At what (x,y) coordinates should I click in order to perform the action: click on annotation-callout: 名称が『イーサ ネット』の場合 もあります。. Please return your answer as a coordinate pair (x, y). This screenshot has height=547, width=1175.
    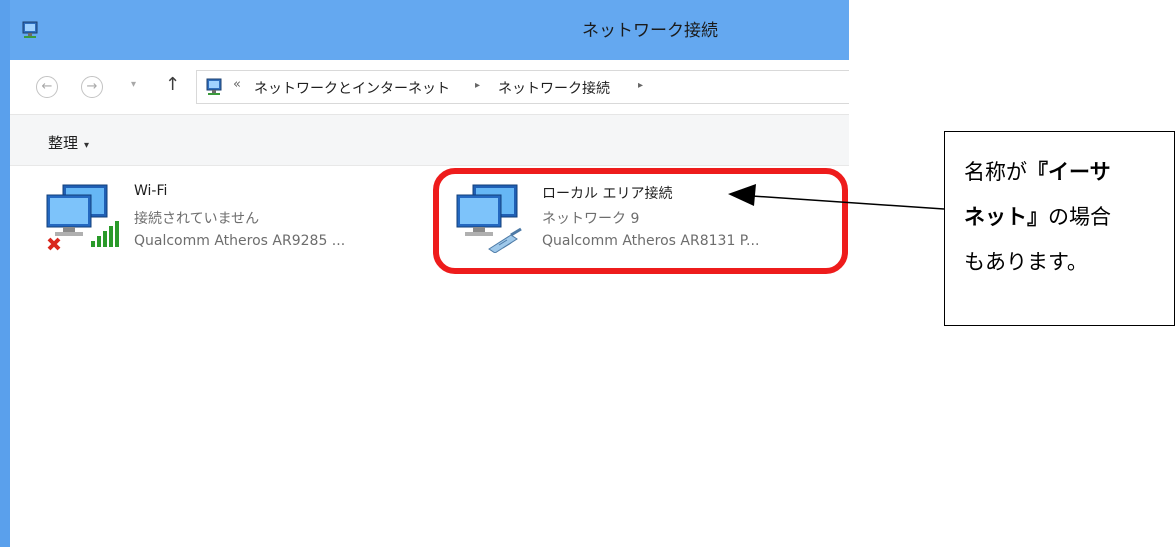
    Looking at the image, I should click on (1059, 228).